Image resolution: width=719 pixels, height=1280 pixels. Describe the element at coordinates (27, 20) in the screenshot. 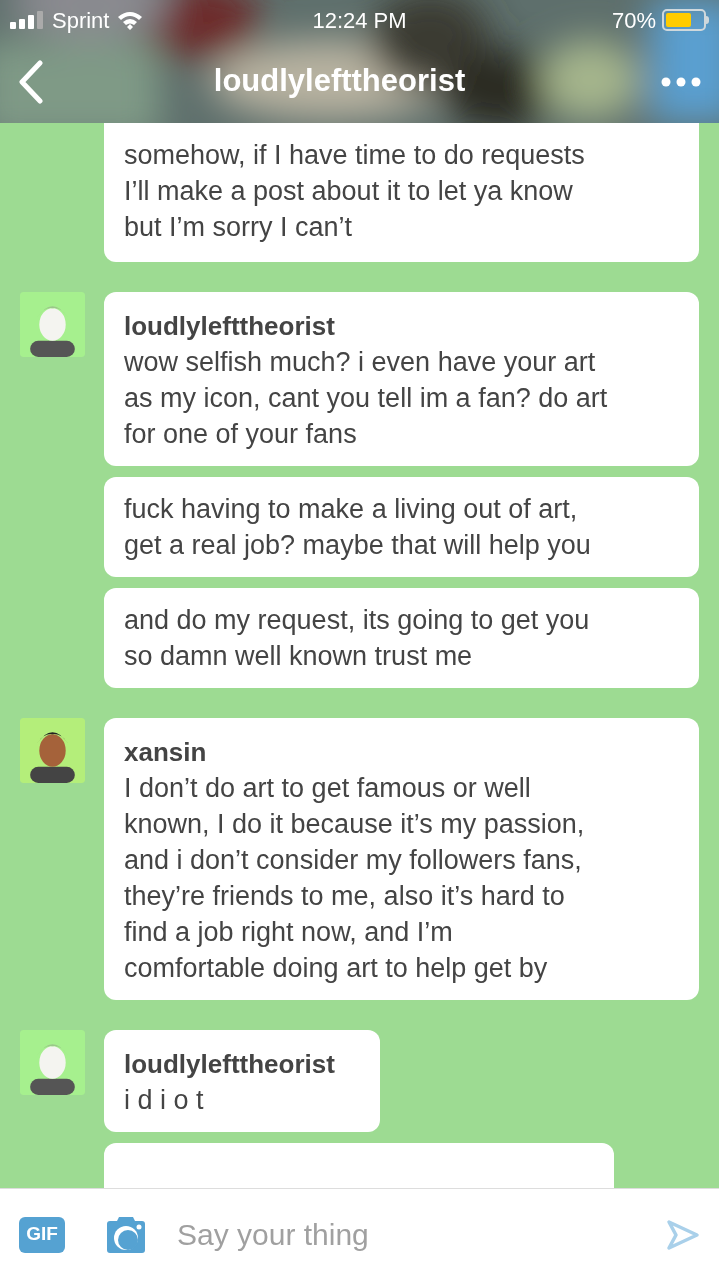

I see `signal-icon` at that location.